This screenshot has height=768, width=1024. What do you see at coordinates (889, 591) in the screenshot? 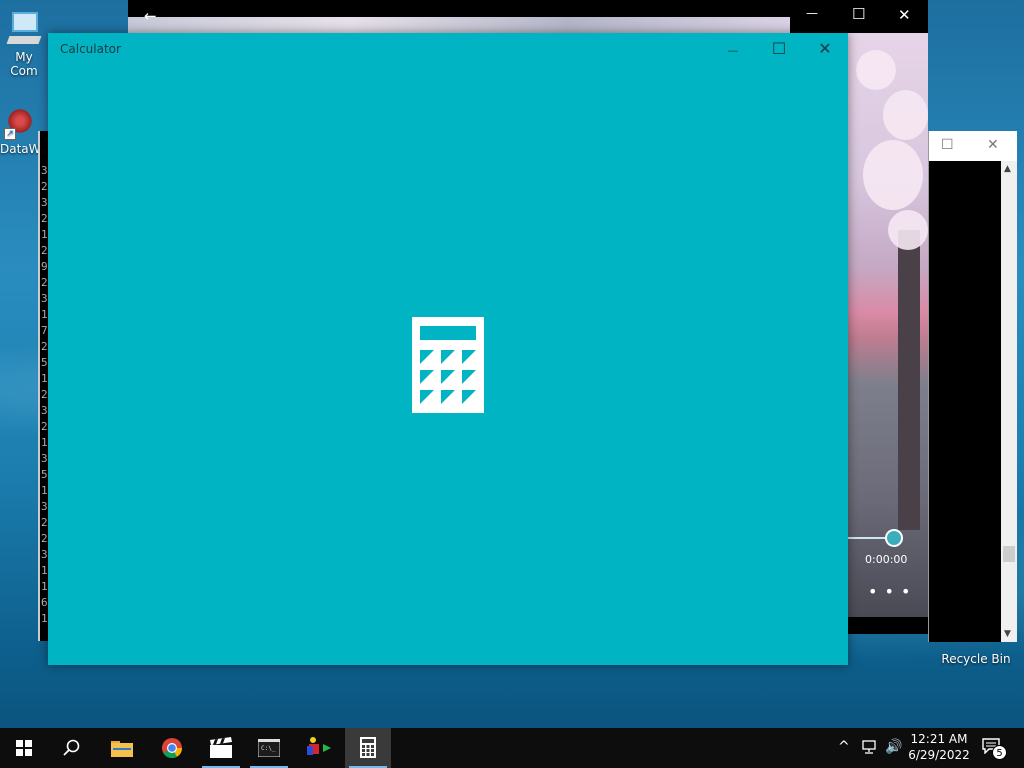
I see `more-options-button: • • •` at bounding box center [889, 591].